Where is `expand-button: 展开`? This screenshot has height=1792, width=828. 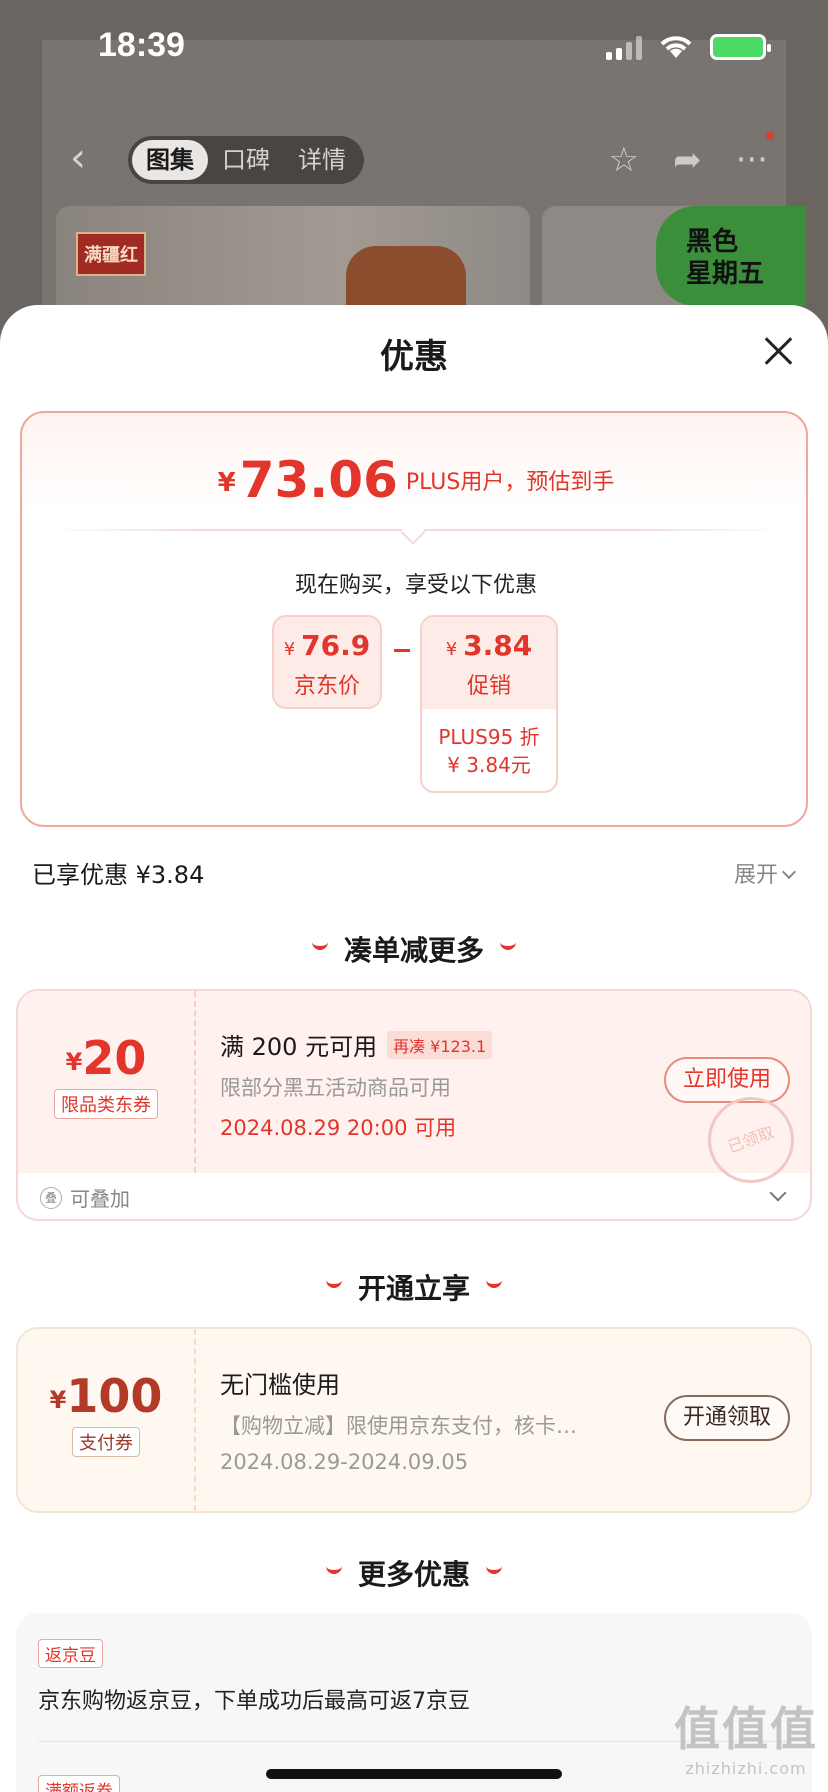
expand-button: 展开 is located at coordinates (765, 873).